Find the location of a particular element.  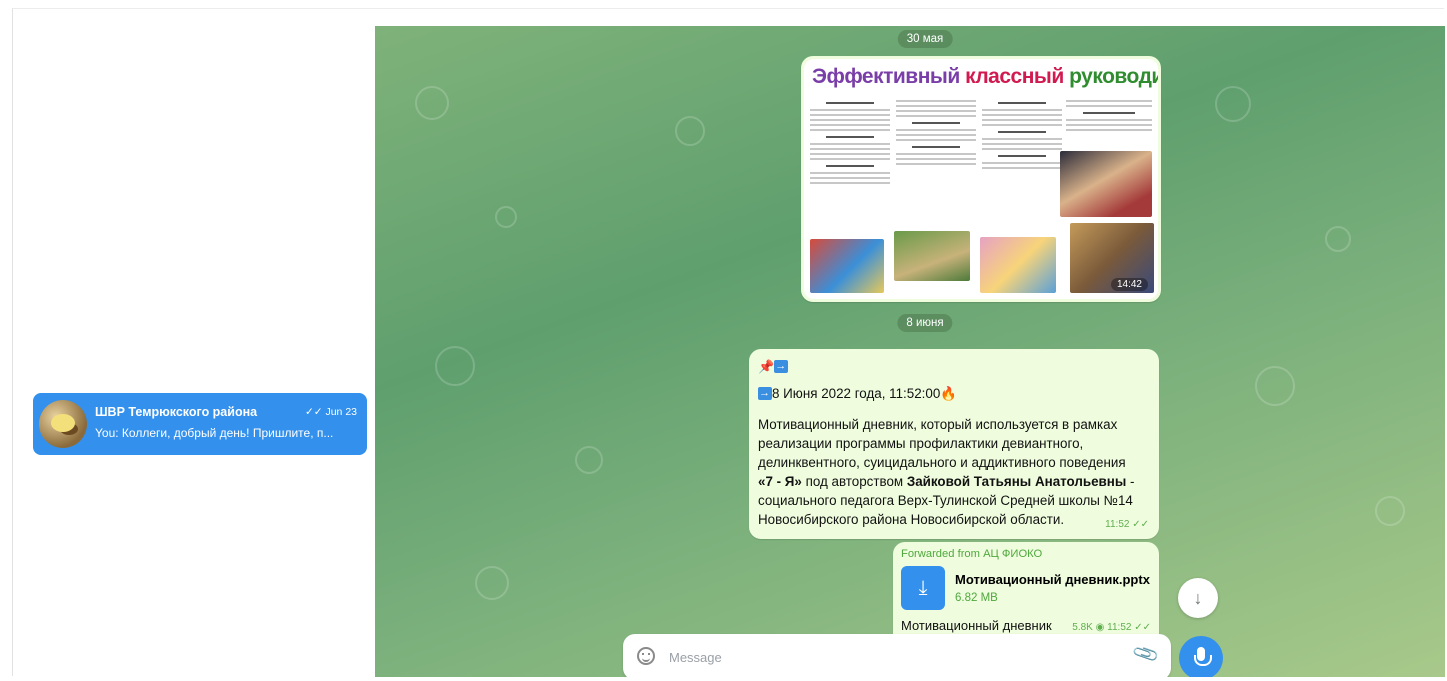

message-date-line: 8 Июня 2022 года, 11:52:00 is located at coordinates (856, 393).